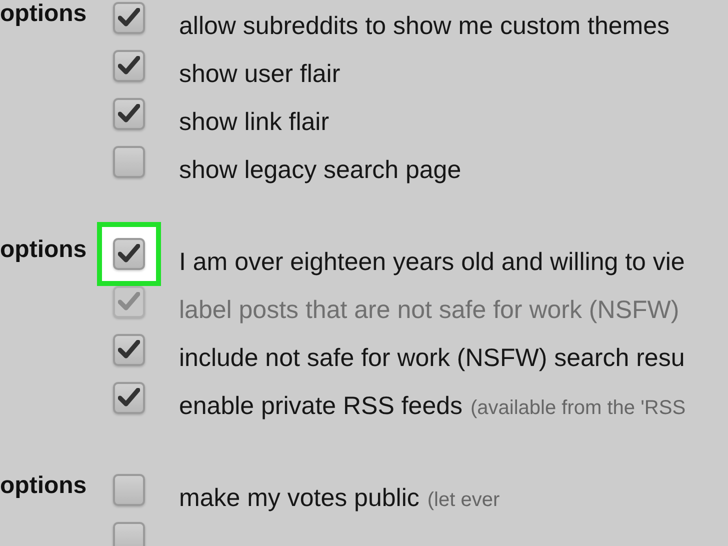  I want to click on option-label: include not safe for work (NSFW) search resu, so click(432, 358).